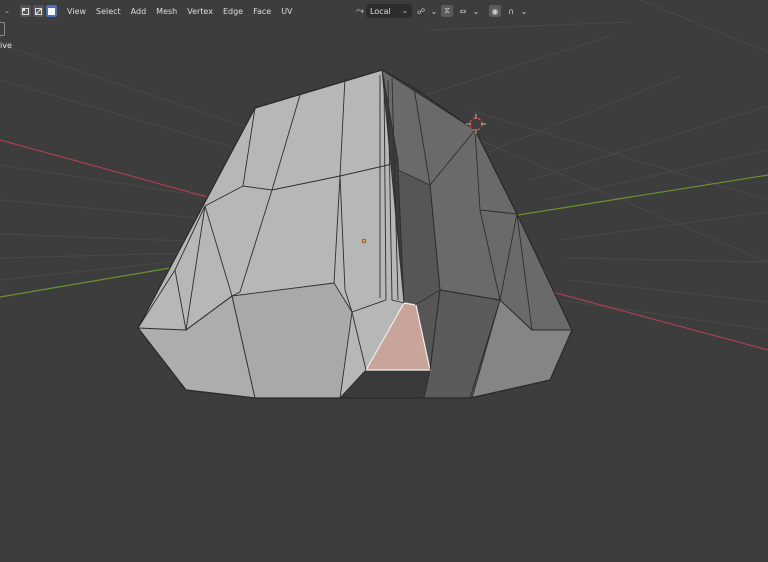  I want to click on mode-label: ive, so click(6, 45).